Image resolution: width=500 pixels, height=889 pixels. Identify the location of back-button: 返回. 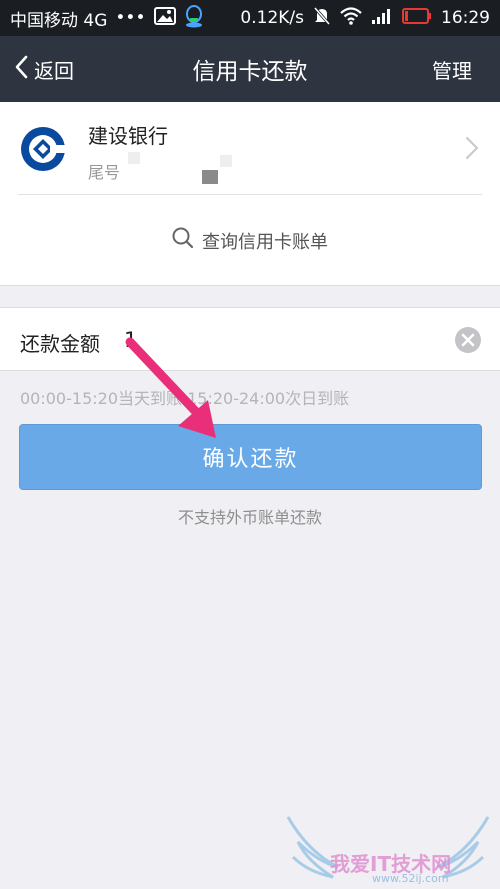
(44, 69).